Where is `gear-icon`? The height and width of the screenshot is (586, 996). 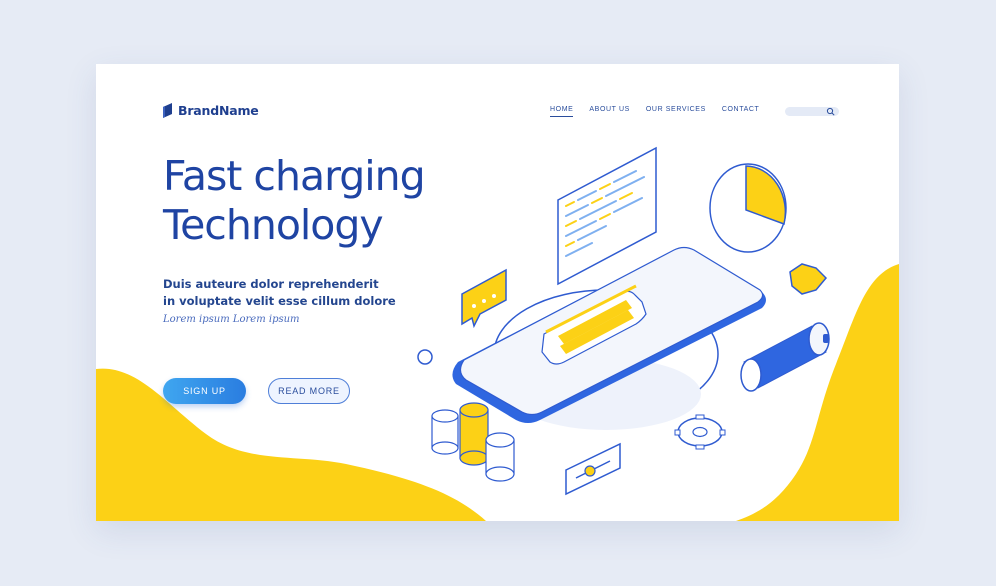
gear-icon is located at coordinates (700, 432).